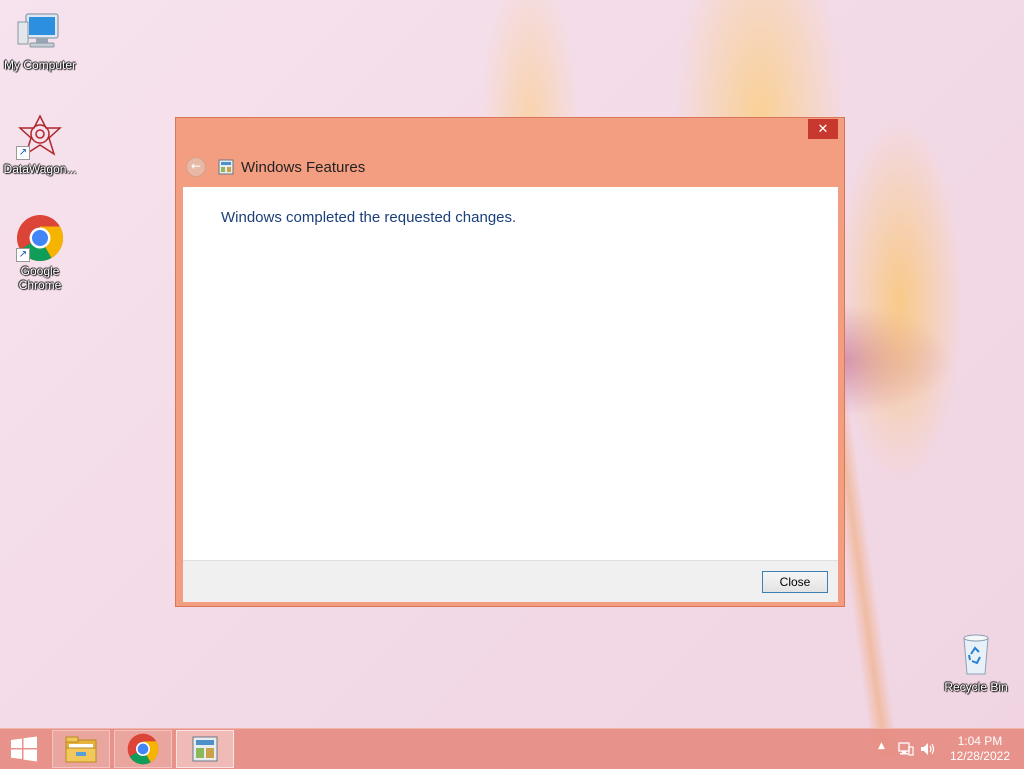 Image resolution: width=1024 pixels, height=769 pixels. I want to click on desktop-icon-recycle-bin: Recycle Bin, so click(976, 662).